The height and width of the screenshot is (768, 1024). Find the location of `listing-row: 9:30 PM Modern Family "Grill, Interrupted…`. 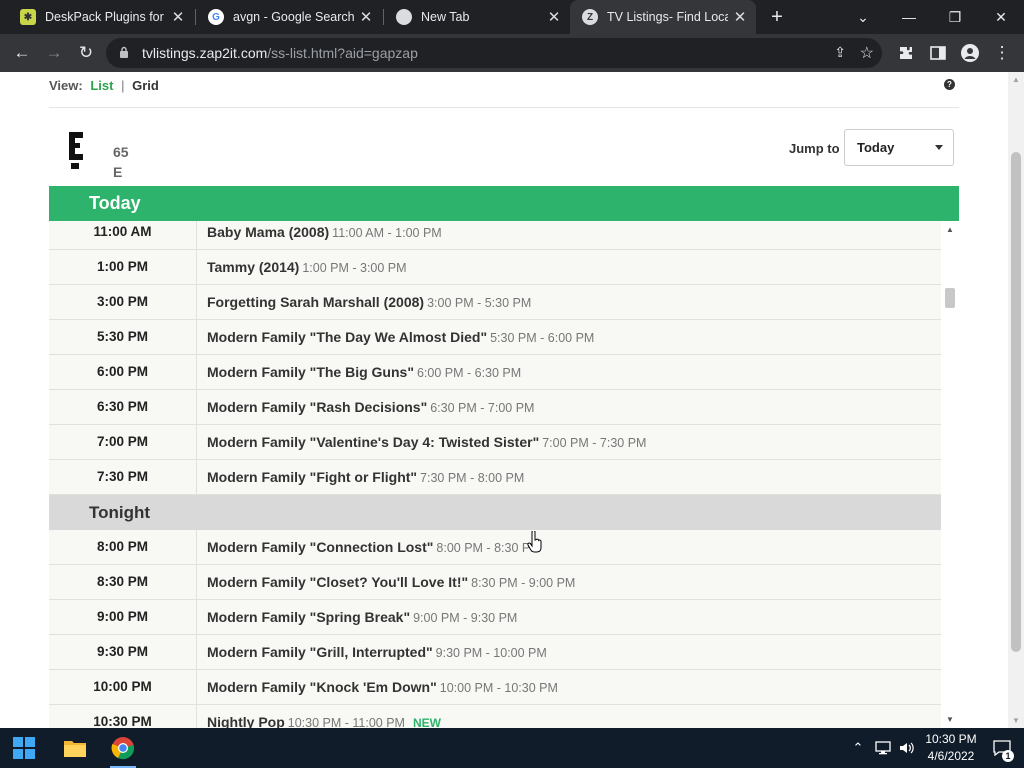

listing-row: 9:30 PM Modern Family "Grill, Interrupted… is located at coordinates (495, 652).